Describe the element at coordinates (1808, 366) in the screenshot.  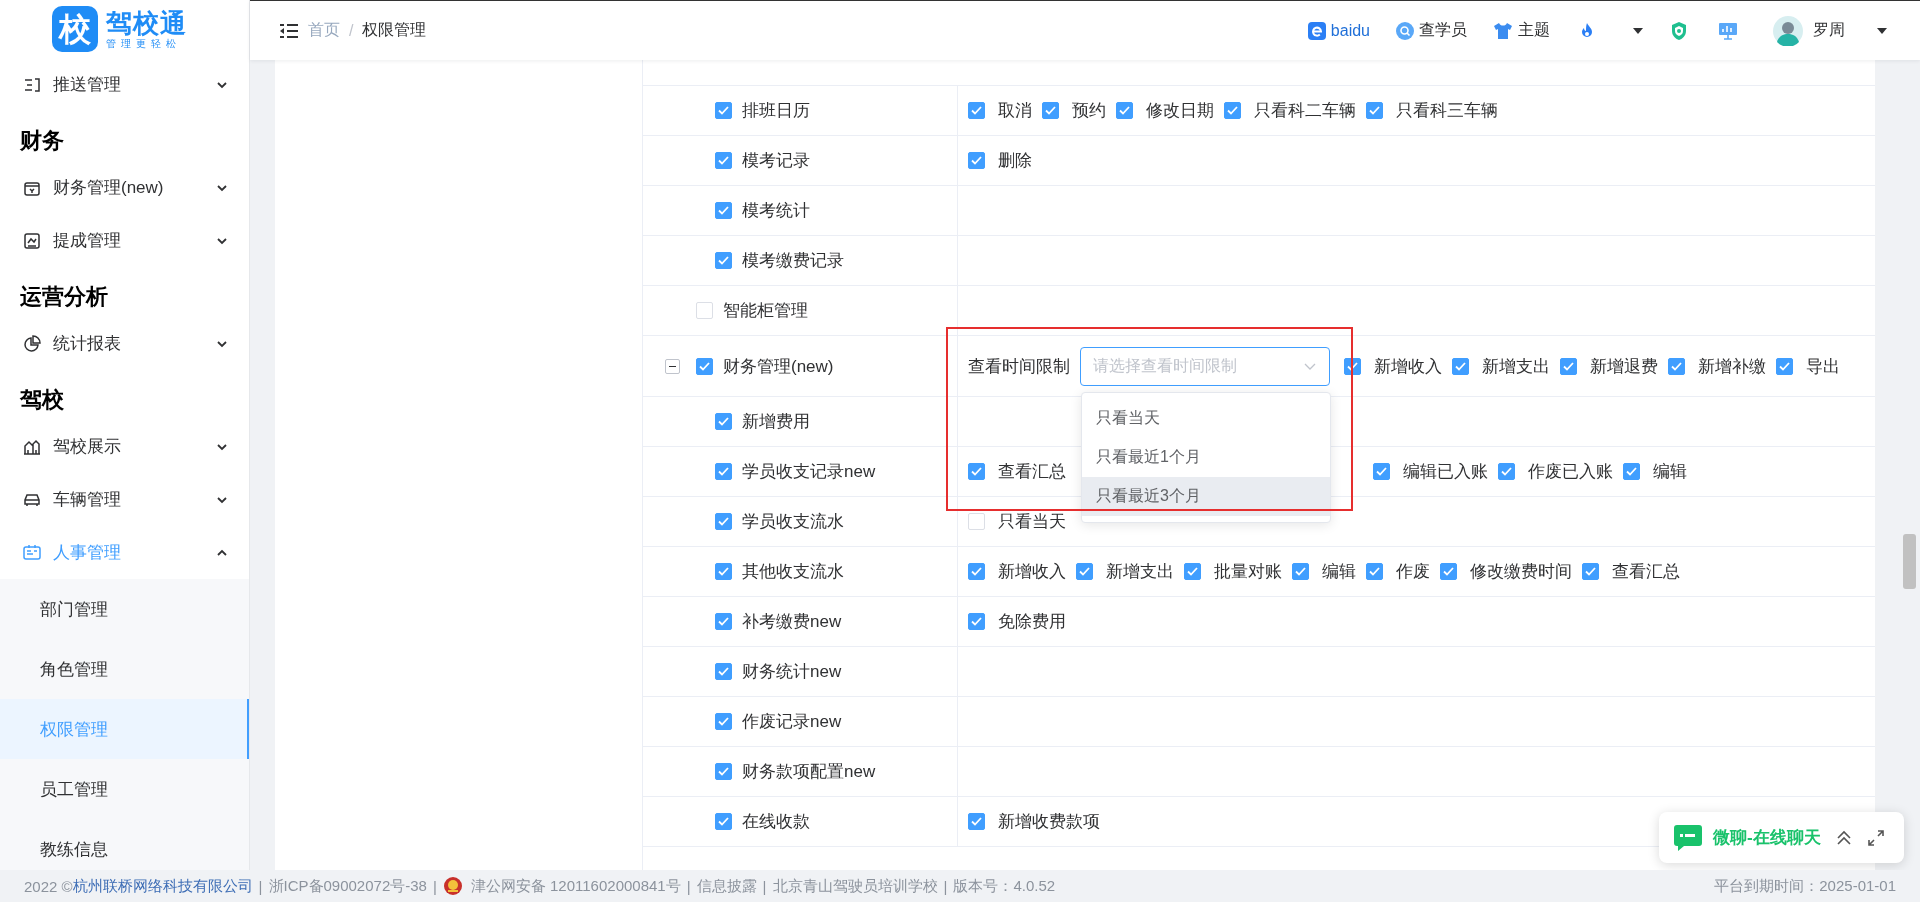
I see `checkbox: 导出` at that location.